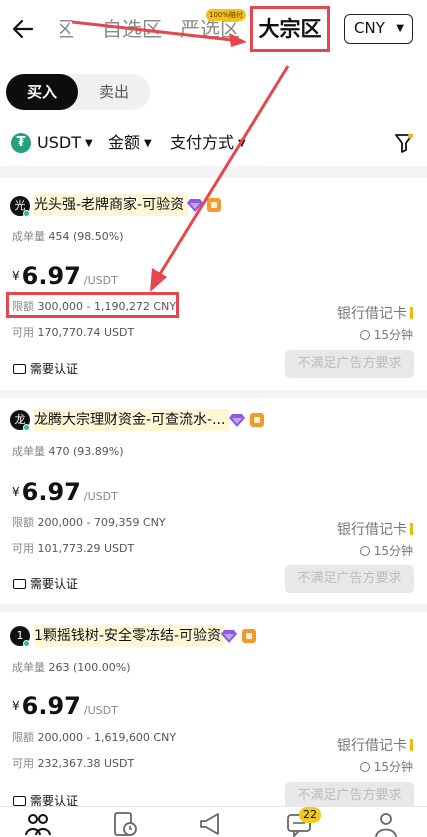  I want to click on payment-filter: 支付方式 ▼, so click(208, 143).